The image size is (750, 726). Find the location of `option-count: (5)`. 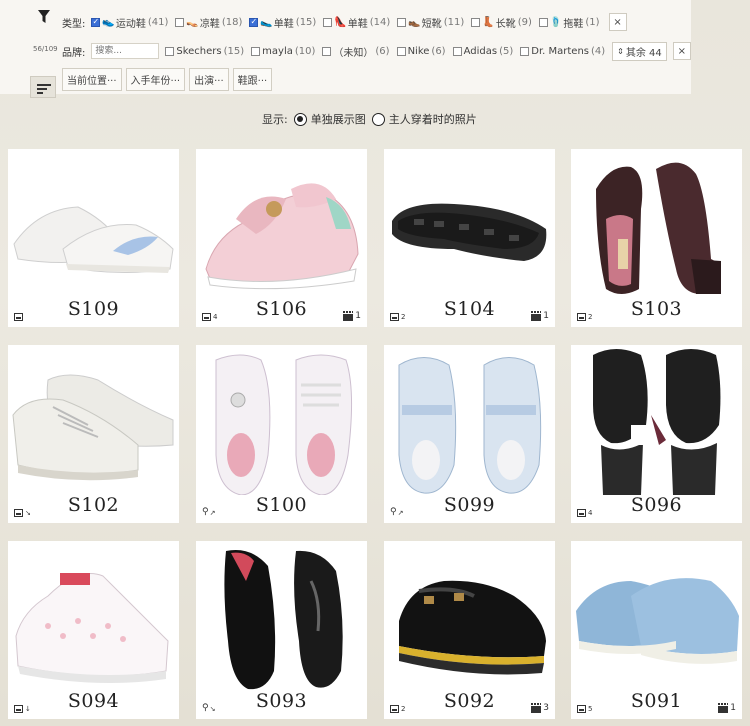

option-count: (5) is located at coordinates (506, 51).